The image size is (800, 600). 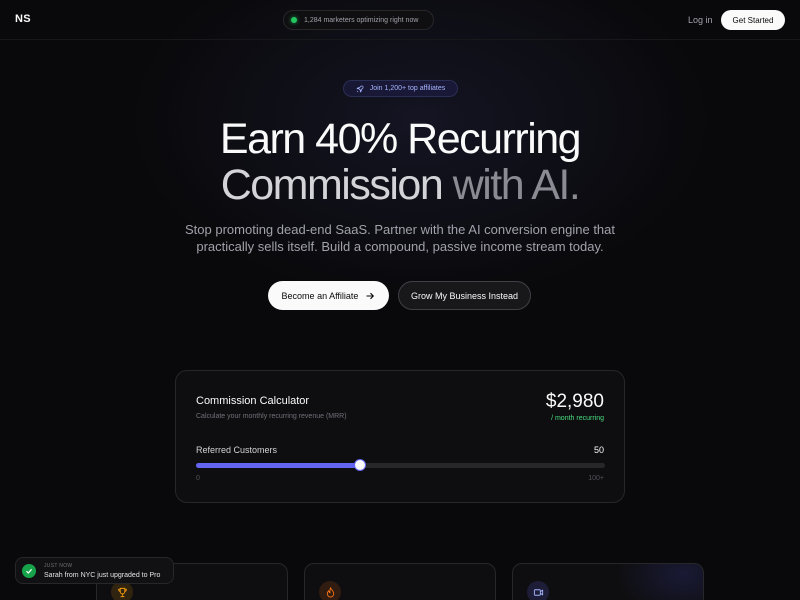 What do you see at coordinates (407, 88) in the screenshot?
I see `affiliates-badge-text: Join 1,200+ top affiliates` at bounding box center [407, 88].